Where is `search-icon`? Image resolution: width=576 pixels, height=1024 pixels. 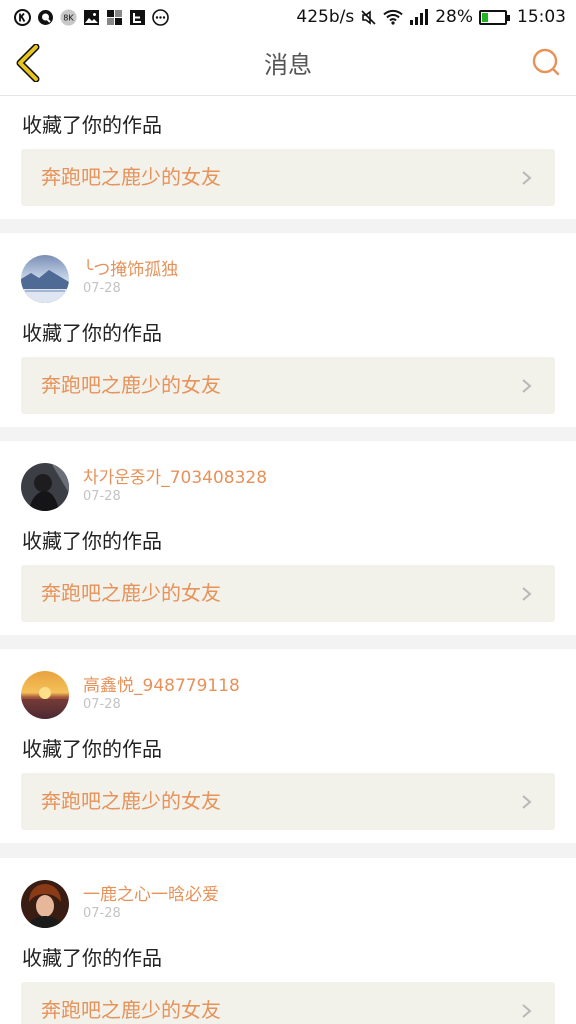
search-icon is located at coordinates (546, 64).